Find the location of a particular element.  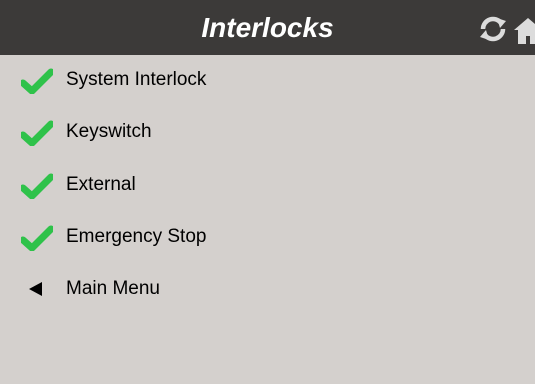

menu-item-external: External is located at coordinates (267, 185).